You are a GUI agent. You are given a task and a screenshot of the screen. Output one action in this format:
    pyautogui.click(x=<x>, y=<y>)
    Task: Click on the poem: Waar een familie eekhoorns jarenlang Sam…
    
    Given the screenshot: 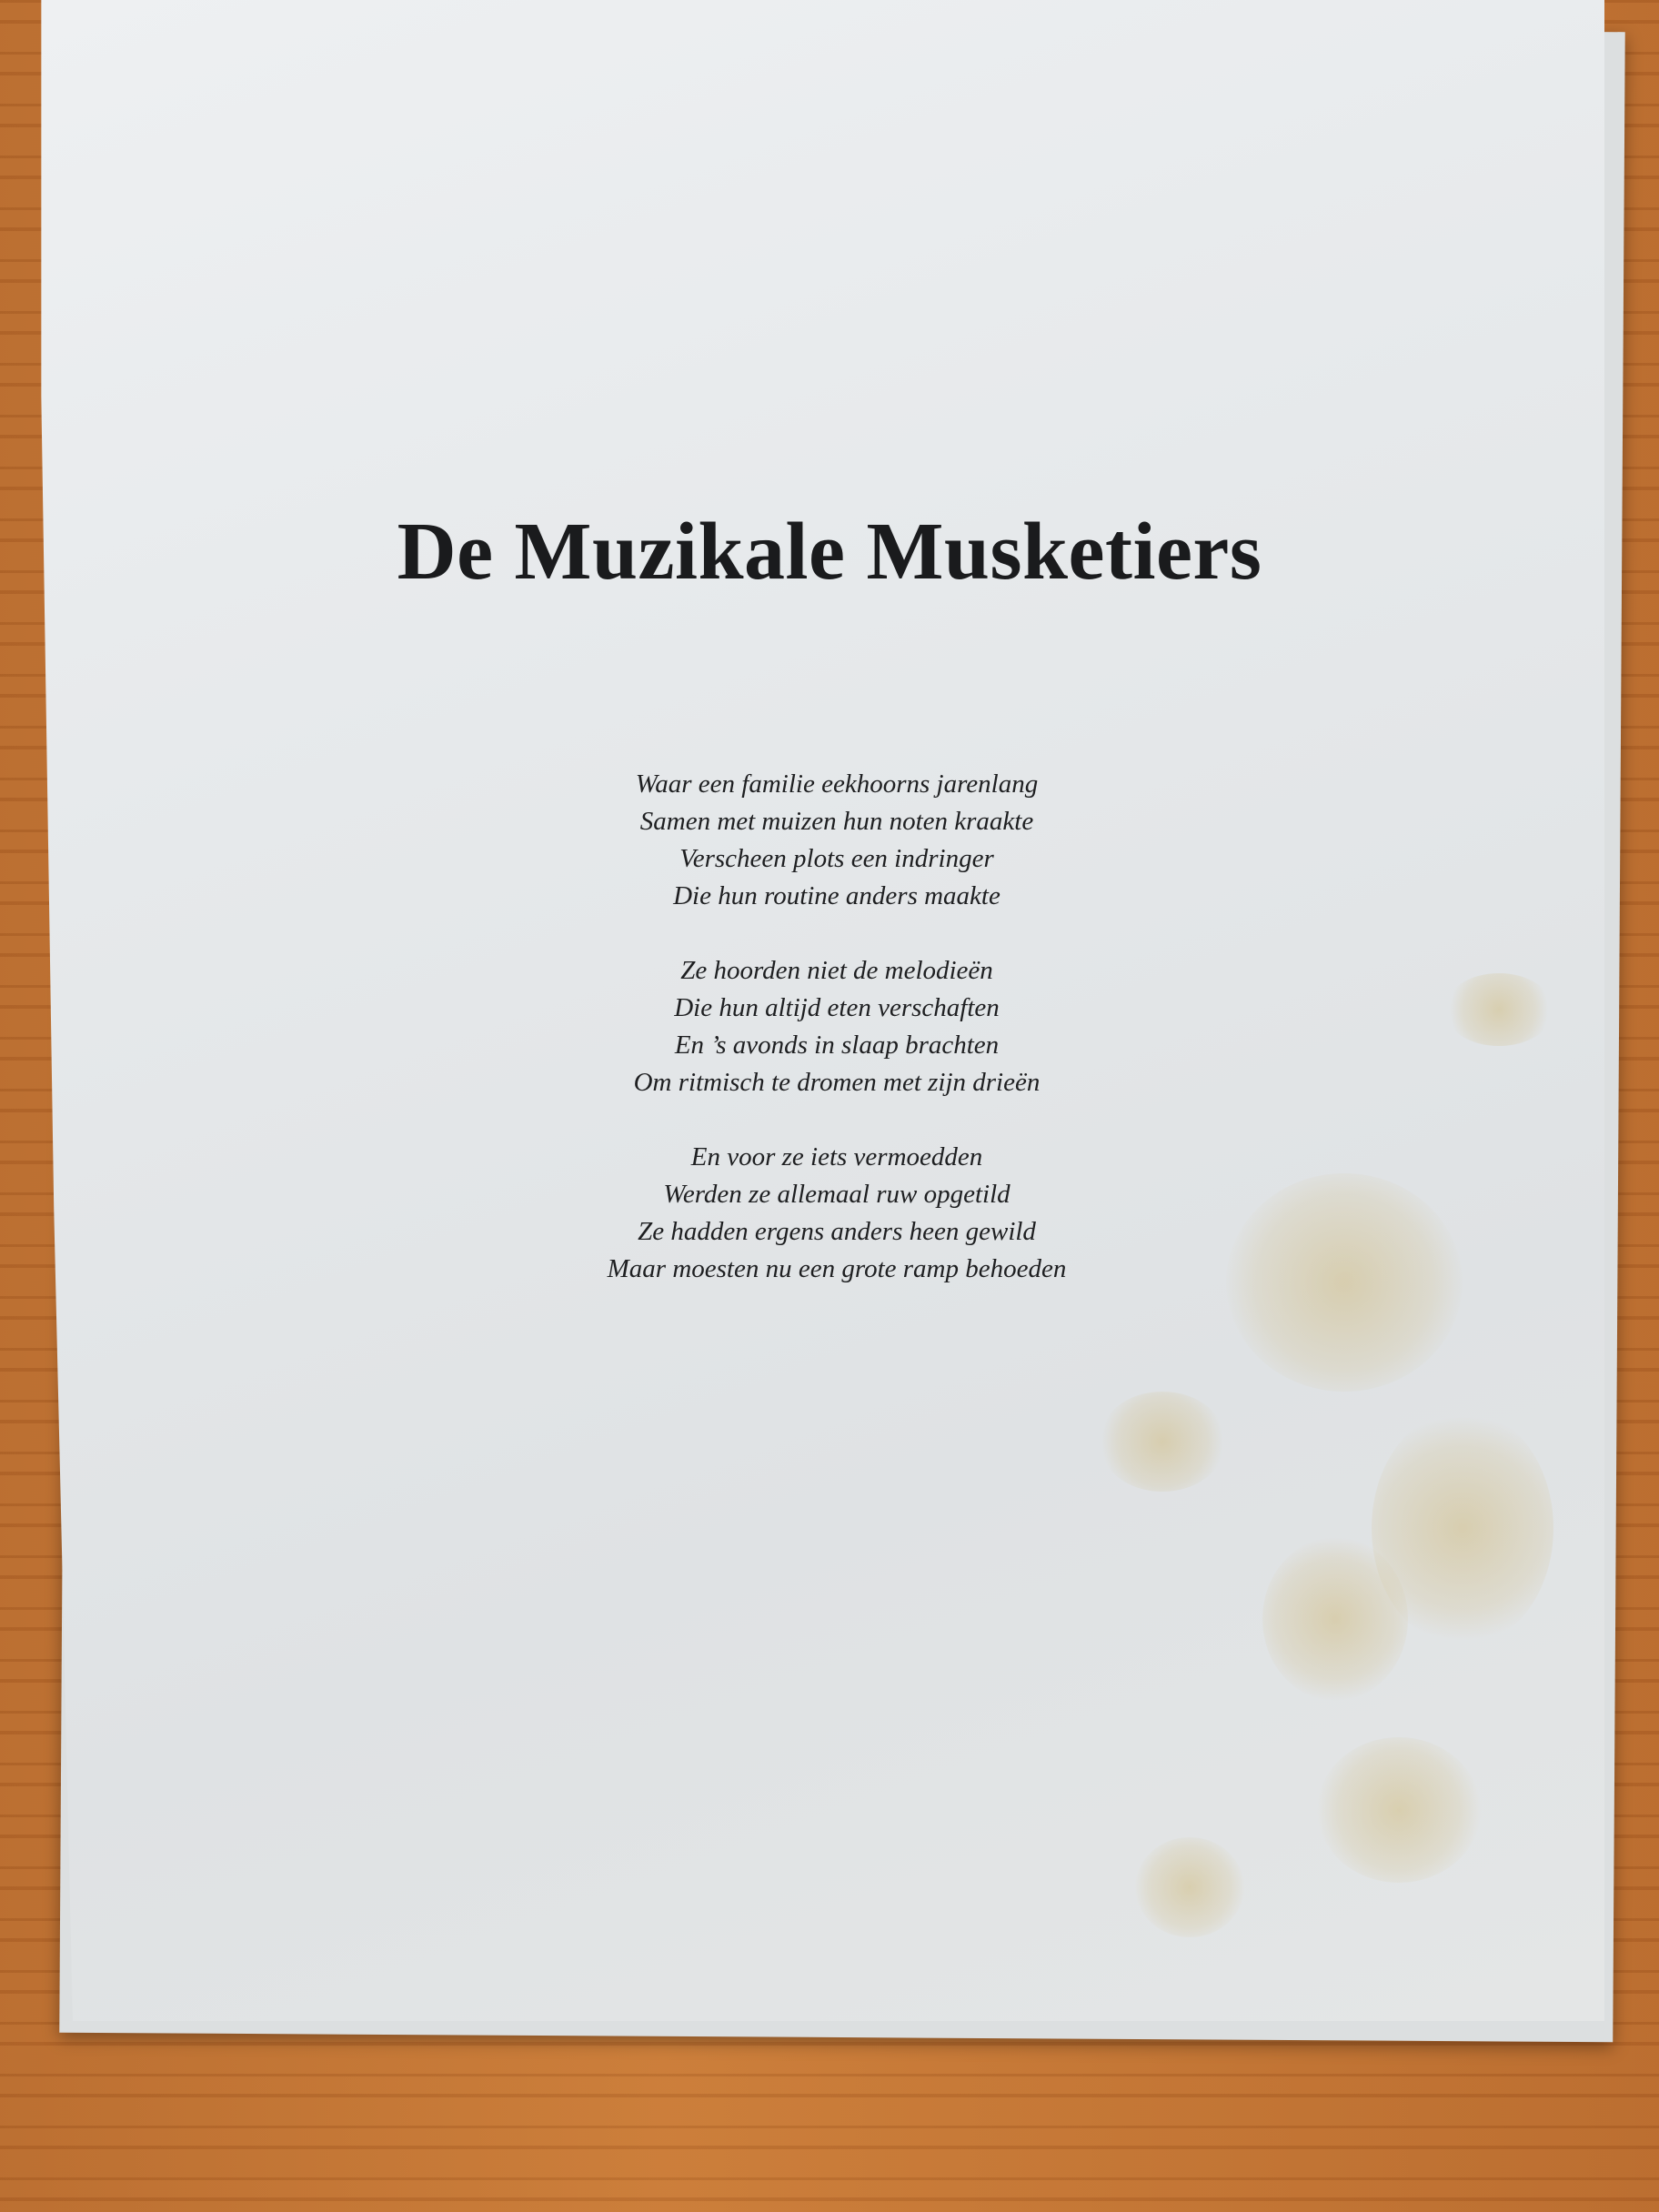 What is the action you would take?
    pyautogui.click(x=837, y=1045)
    